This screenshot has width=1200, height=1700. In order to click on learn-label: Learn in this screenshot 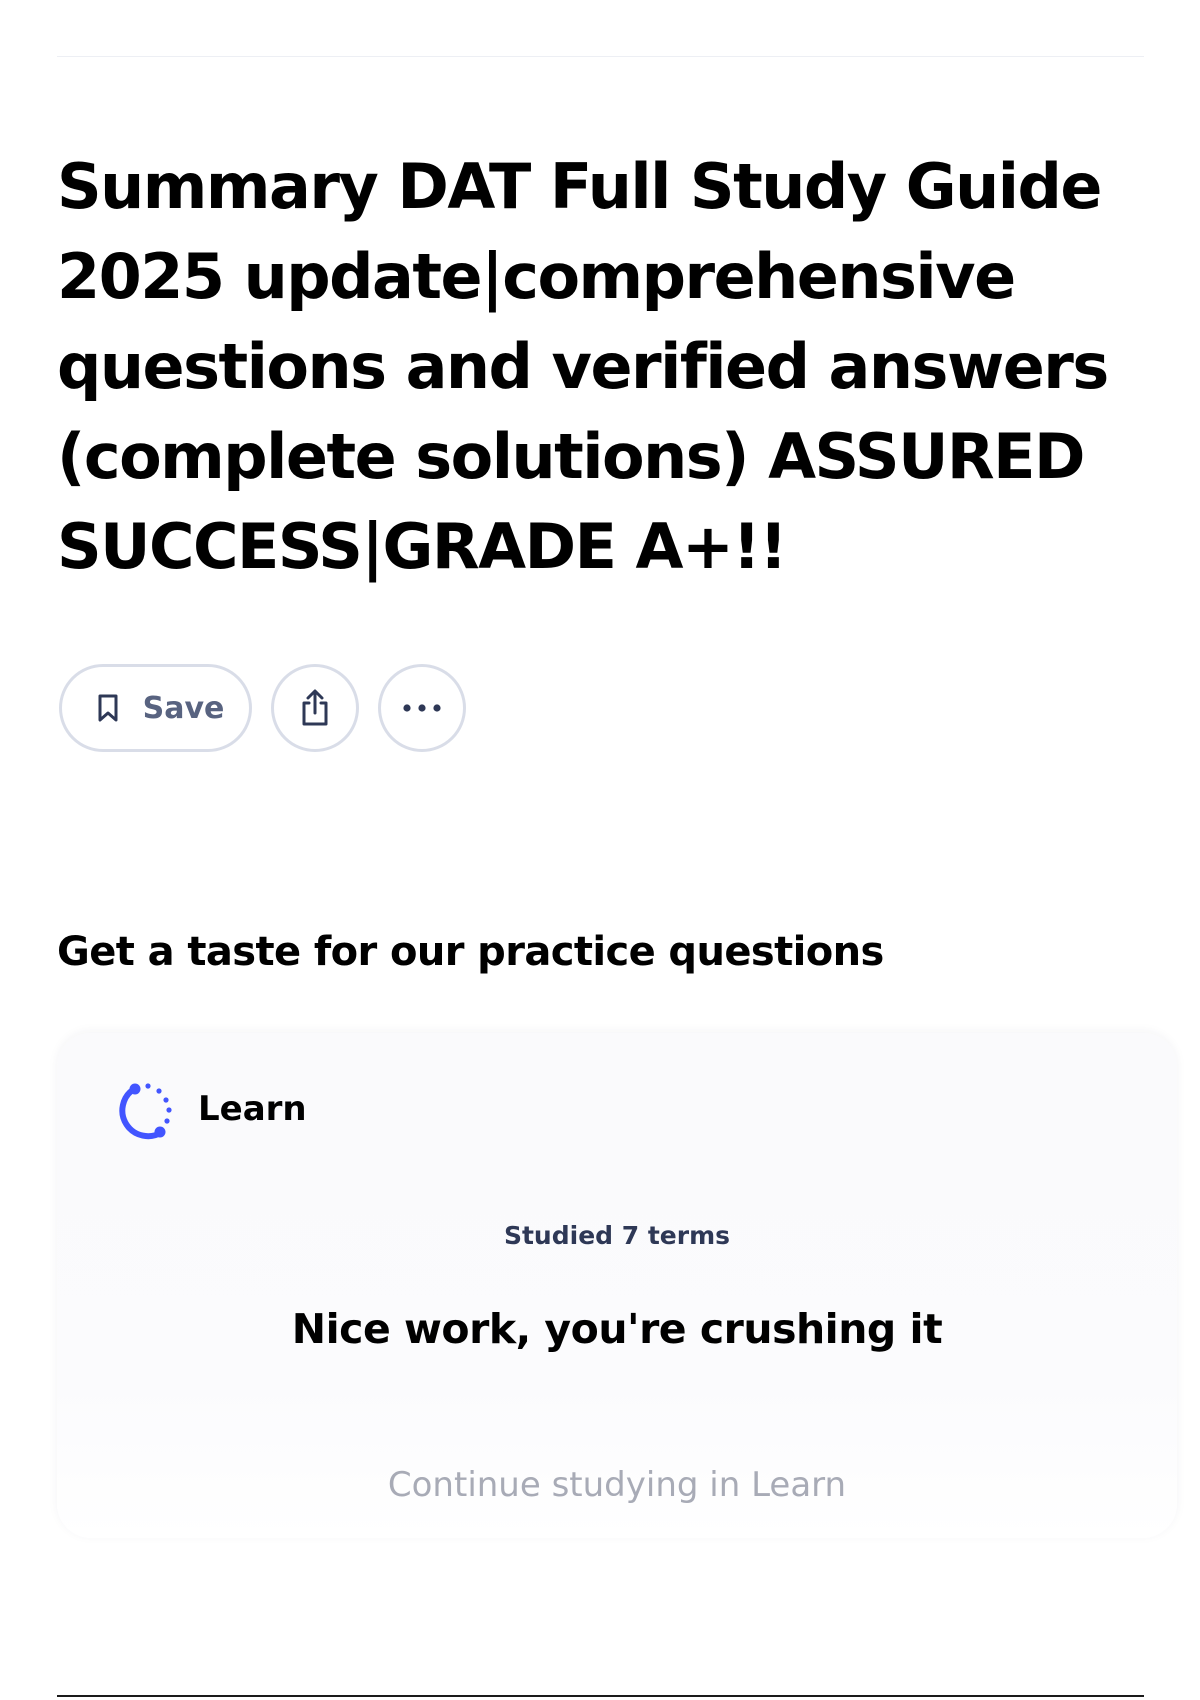, I will do `click(252, 1109)`.